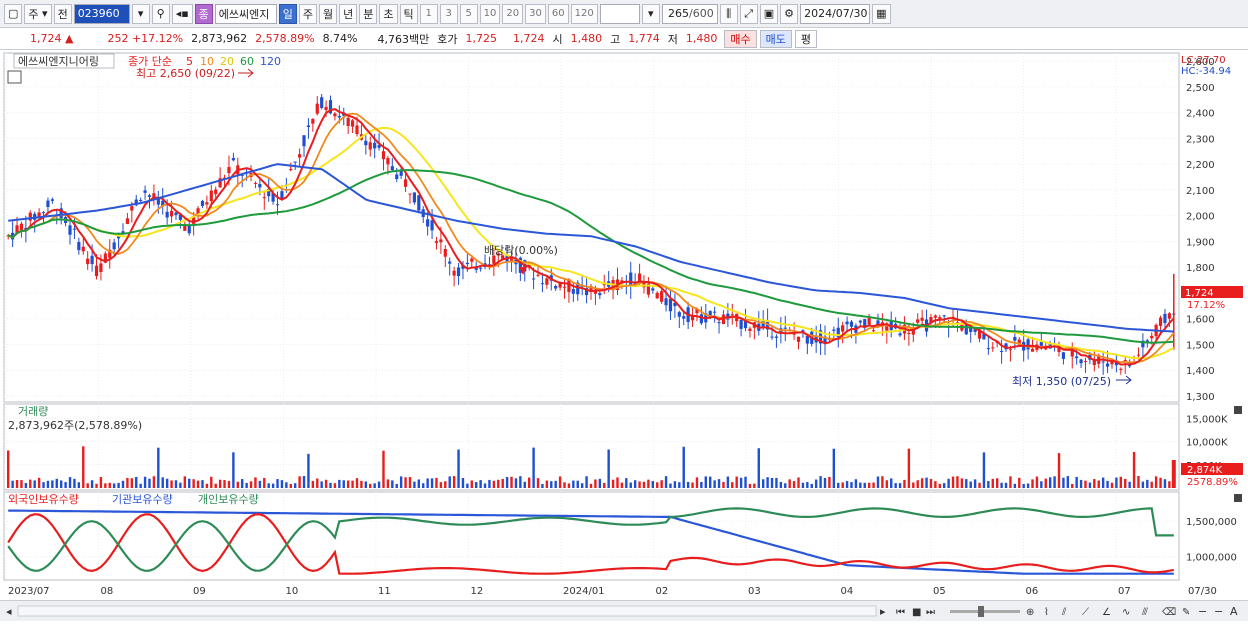 Image resolution: width=1248 pixels, height=625 pixels. What do you see at coordinates (1200, 397) in the screenshot?
I see `price-tick: 1,300` at bounding box center [1200, 397].